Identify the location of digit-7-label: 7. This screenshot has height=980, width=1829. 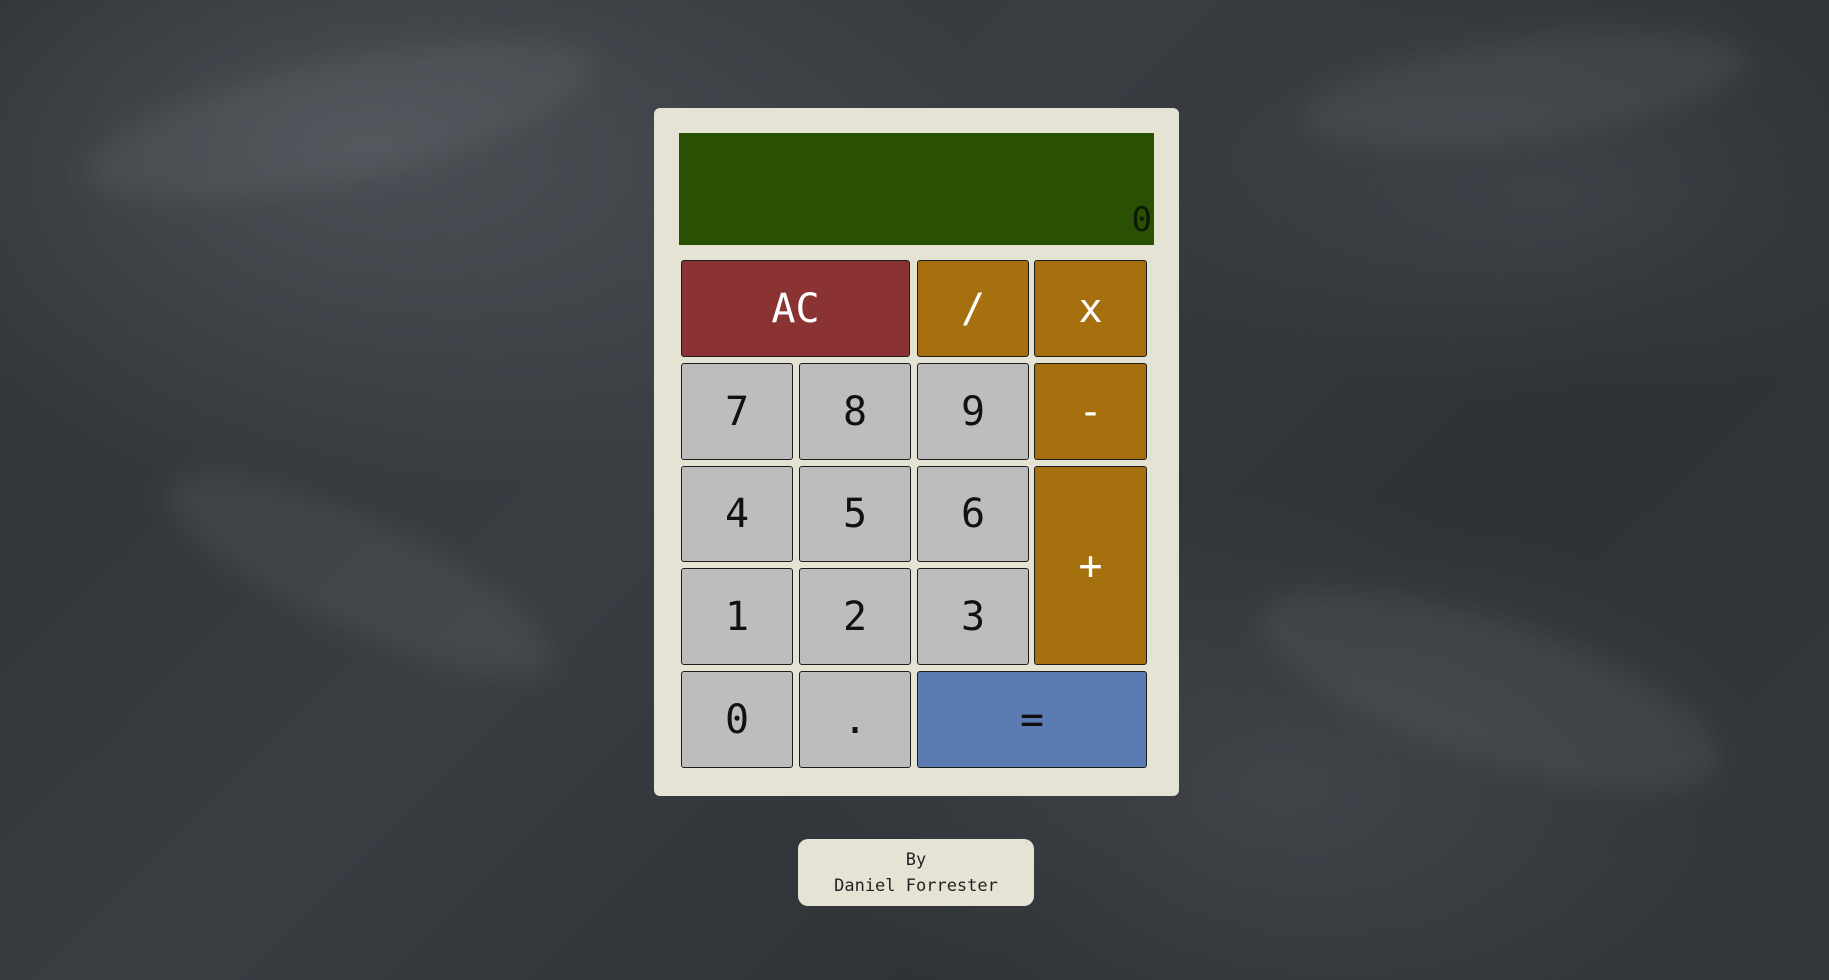
(737, 411).